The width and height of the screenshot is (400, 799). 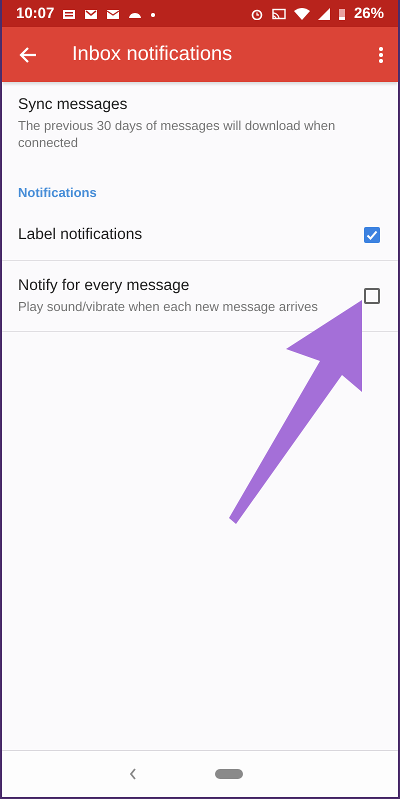 I want to click on signal-icon, so click(x=324, y=14).